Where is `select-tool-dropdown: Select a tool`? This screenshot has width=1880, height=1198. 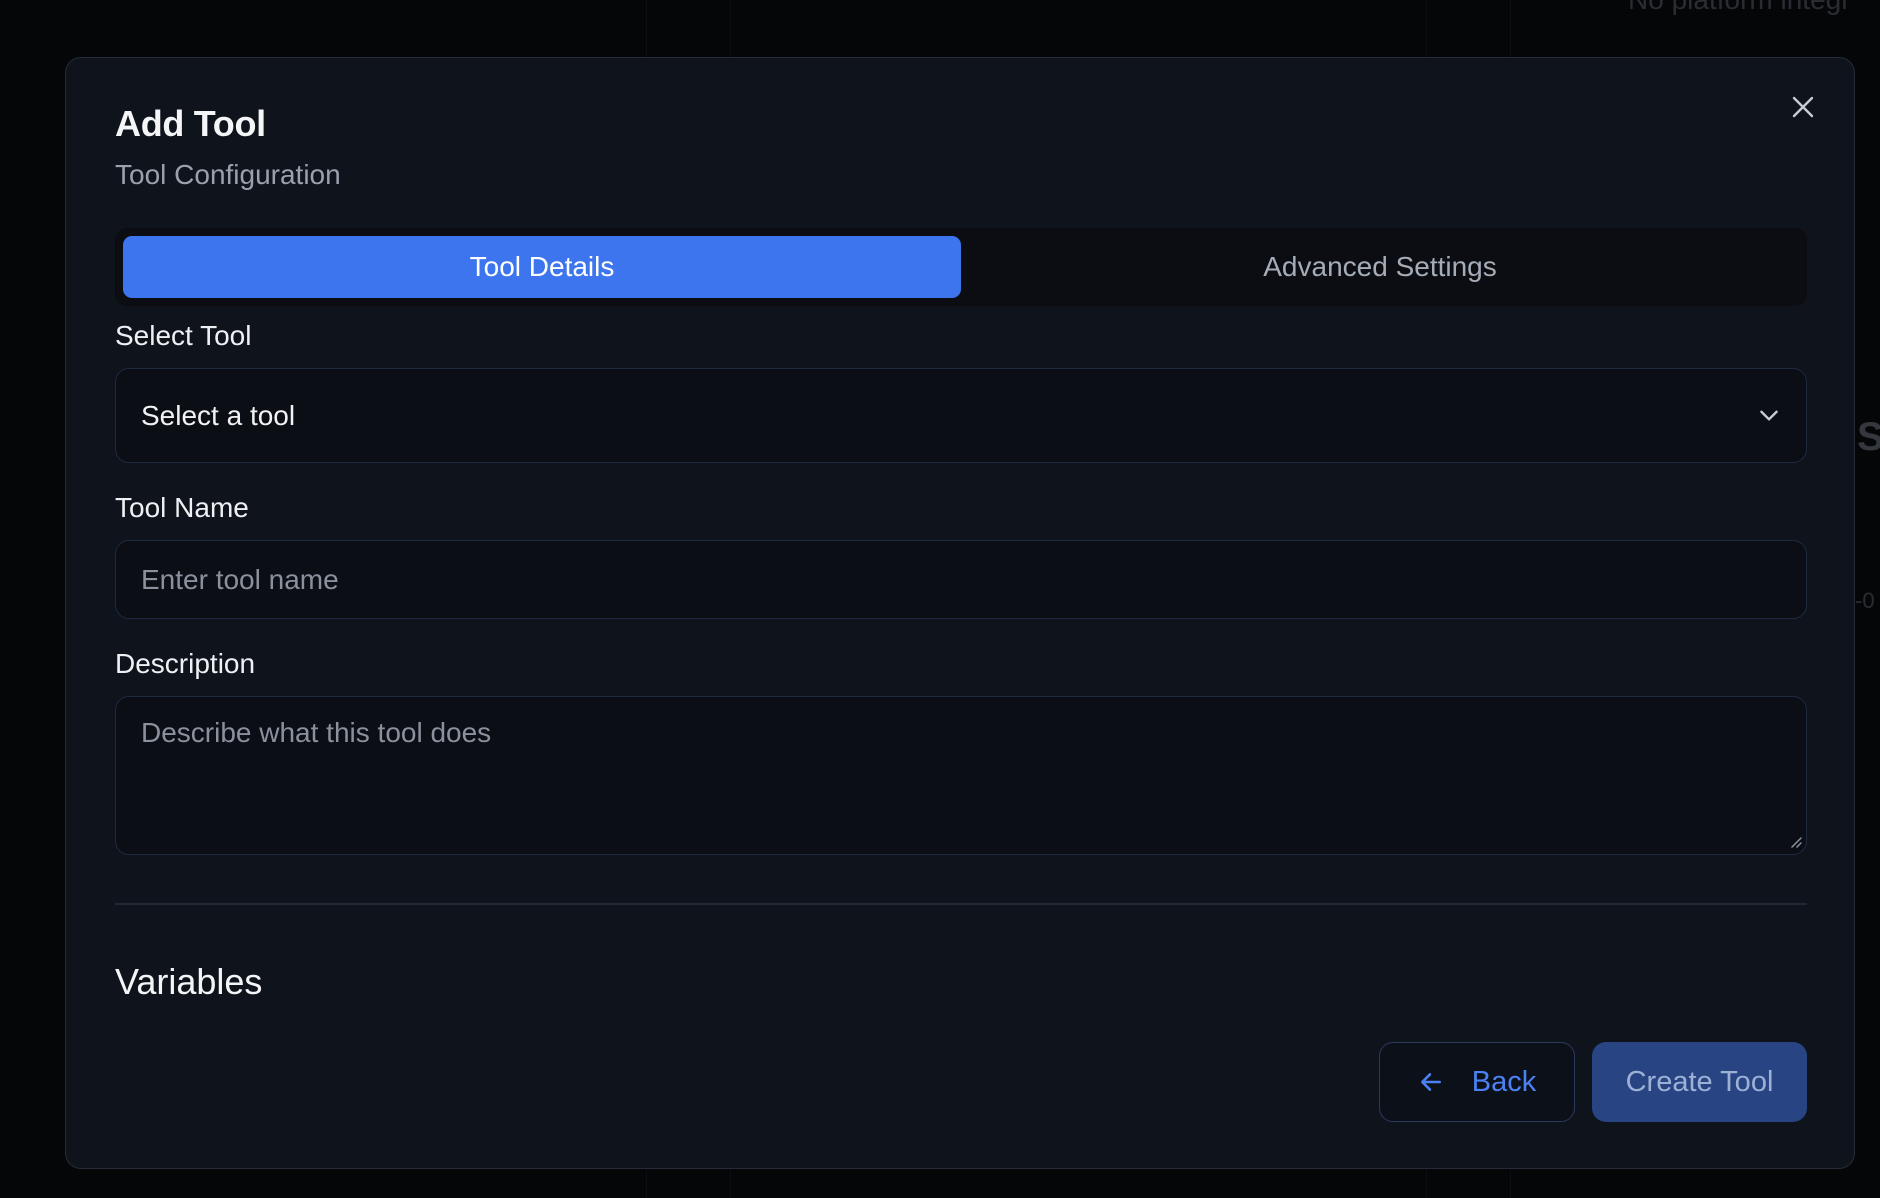
select-tool-dropdown: Select a tool is located at coordinates (961, 415).